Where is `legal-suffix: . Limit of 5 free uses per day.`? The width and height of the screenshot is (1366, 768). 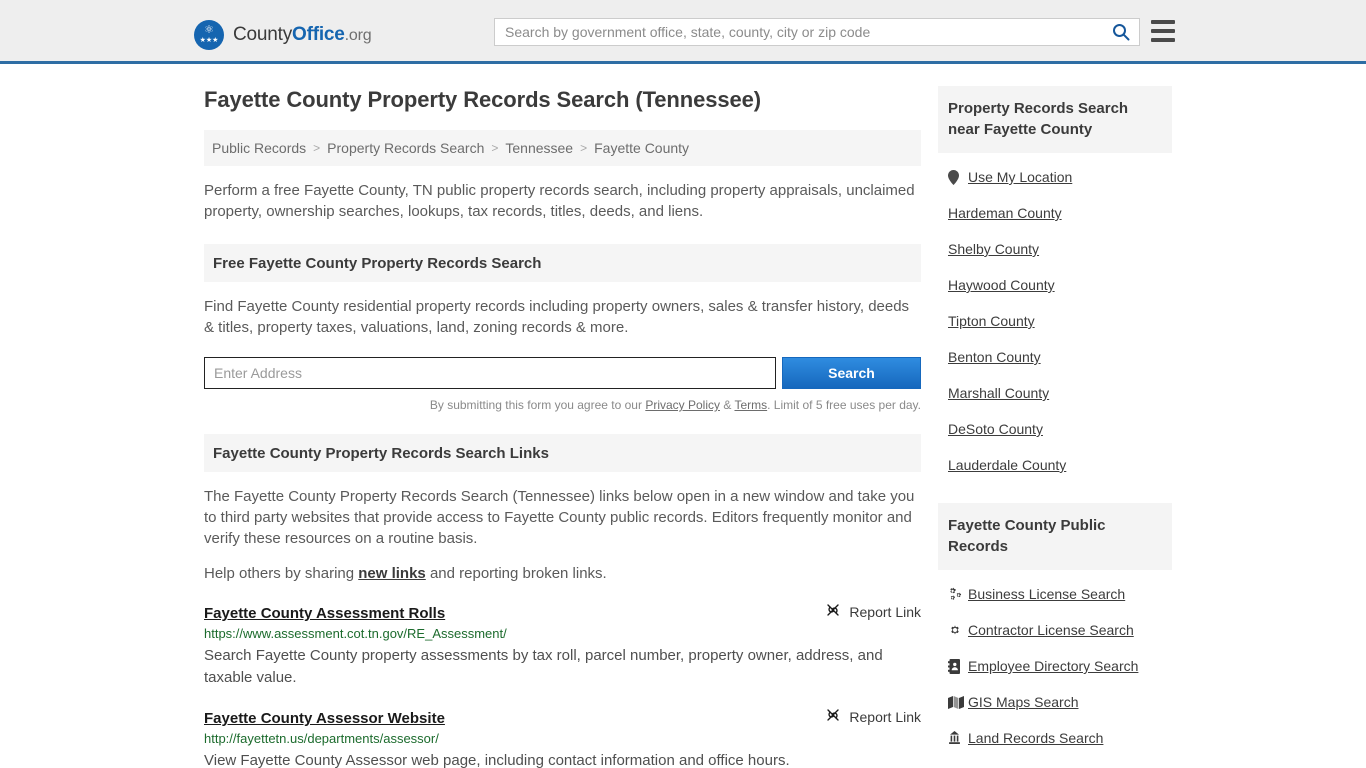 legal-suffix: . Limit of 5 free uses per day. is located at coordinates (844, 405).